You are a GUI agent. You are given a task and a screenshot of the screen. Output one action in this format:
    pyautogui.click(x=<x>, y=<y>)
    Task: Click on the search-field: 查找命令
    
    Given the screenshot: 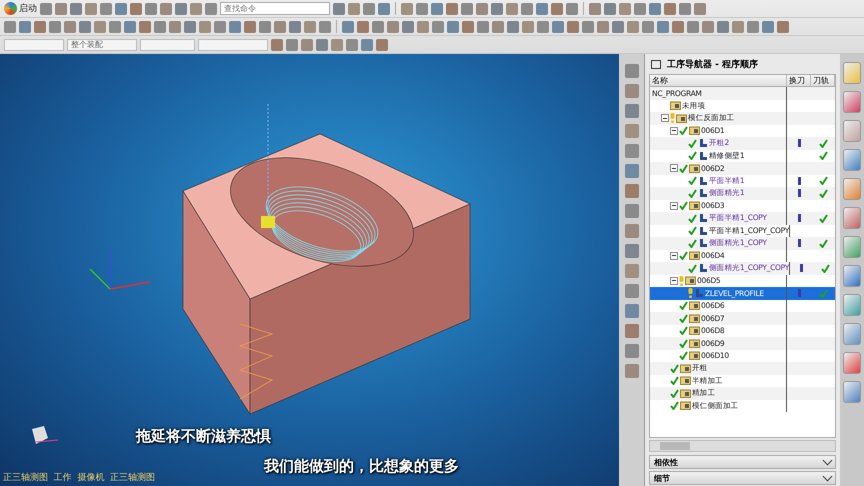 What is the action you would take?
    pyautogui.click(x=275, y=8)
    